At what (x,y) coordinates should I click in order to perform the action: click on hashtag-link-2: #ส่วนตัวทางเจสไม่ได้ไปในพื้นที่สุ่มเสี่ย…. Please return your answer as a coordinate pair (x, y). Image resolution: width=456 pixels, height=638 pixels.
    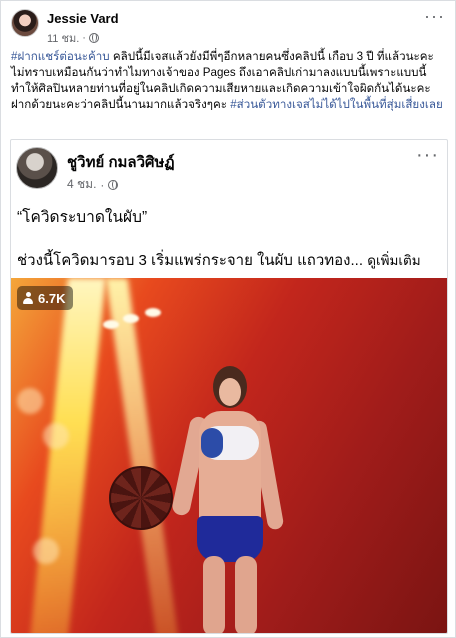
    Looking at the image, I should click on (336, 104).